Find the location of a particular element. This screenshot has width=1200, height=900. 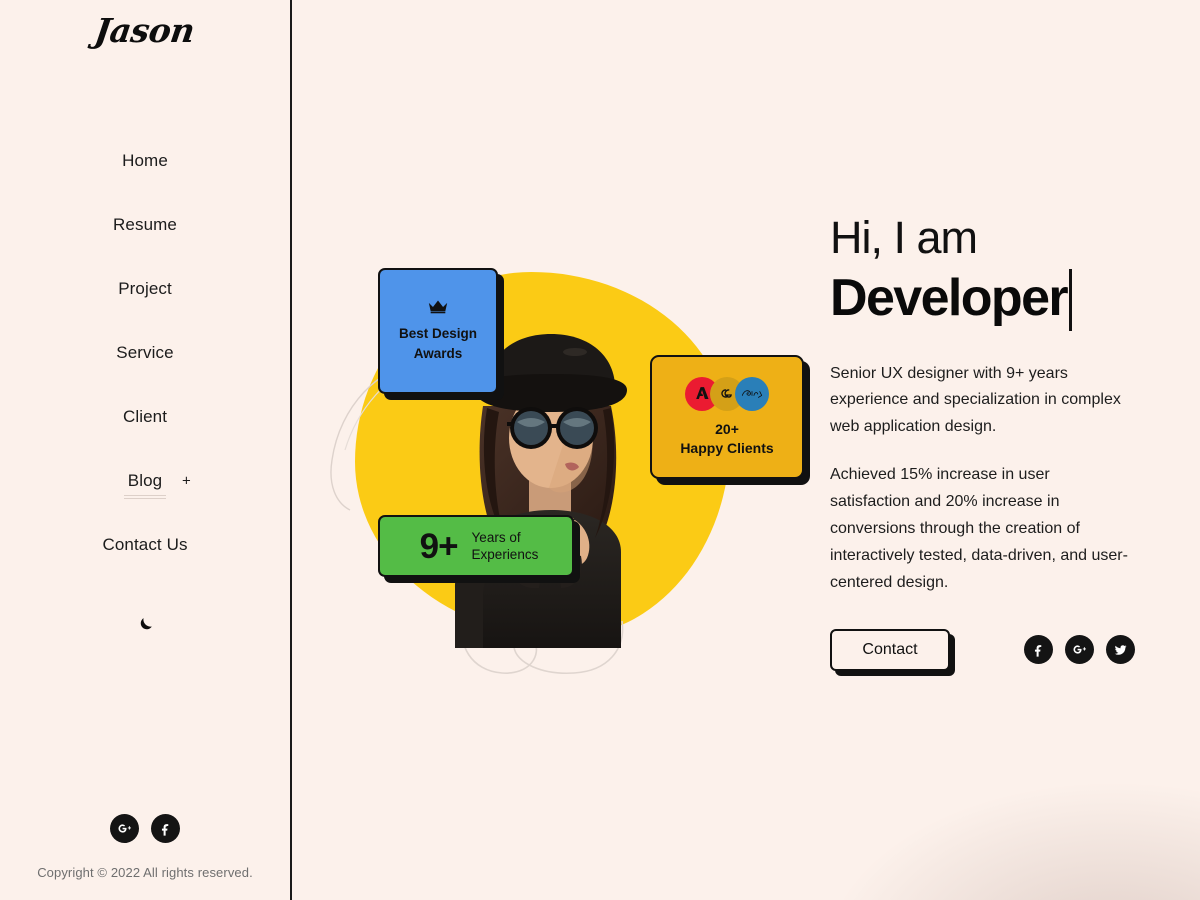

sidebar-item-label: Service is located at coordinates (145, 352).